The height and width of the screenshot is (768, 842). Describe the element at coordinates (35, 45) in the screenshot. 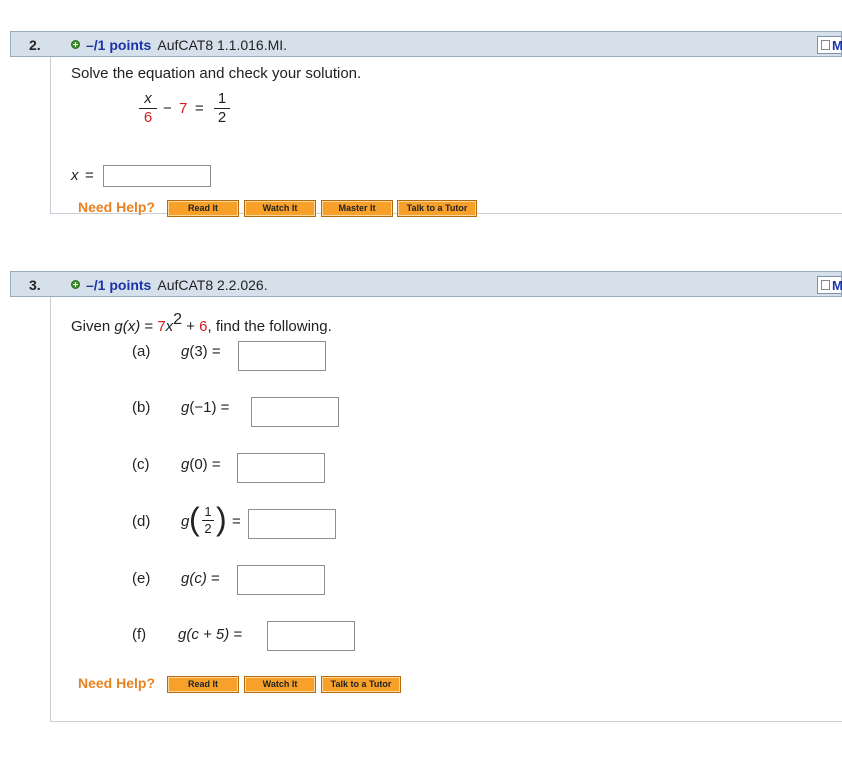

I see `question-number: 2.` at that location.